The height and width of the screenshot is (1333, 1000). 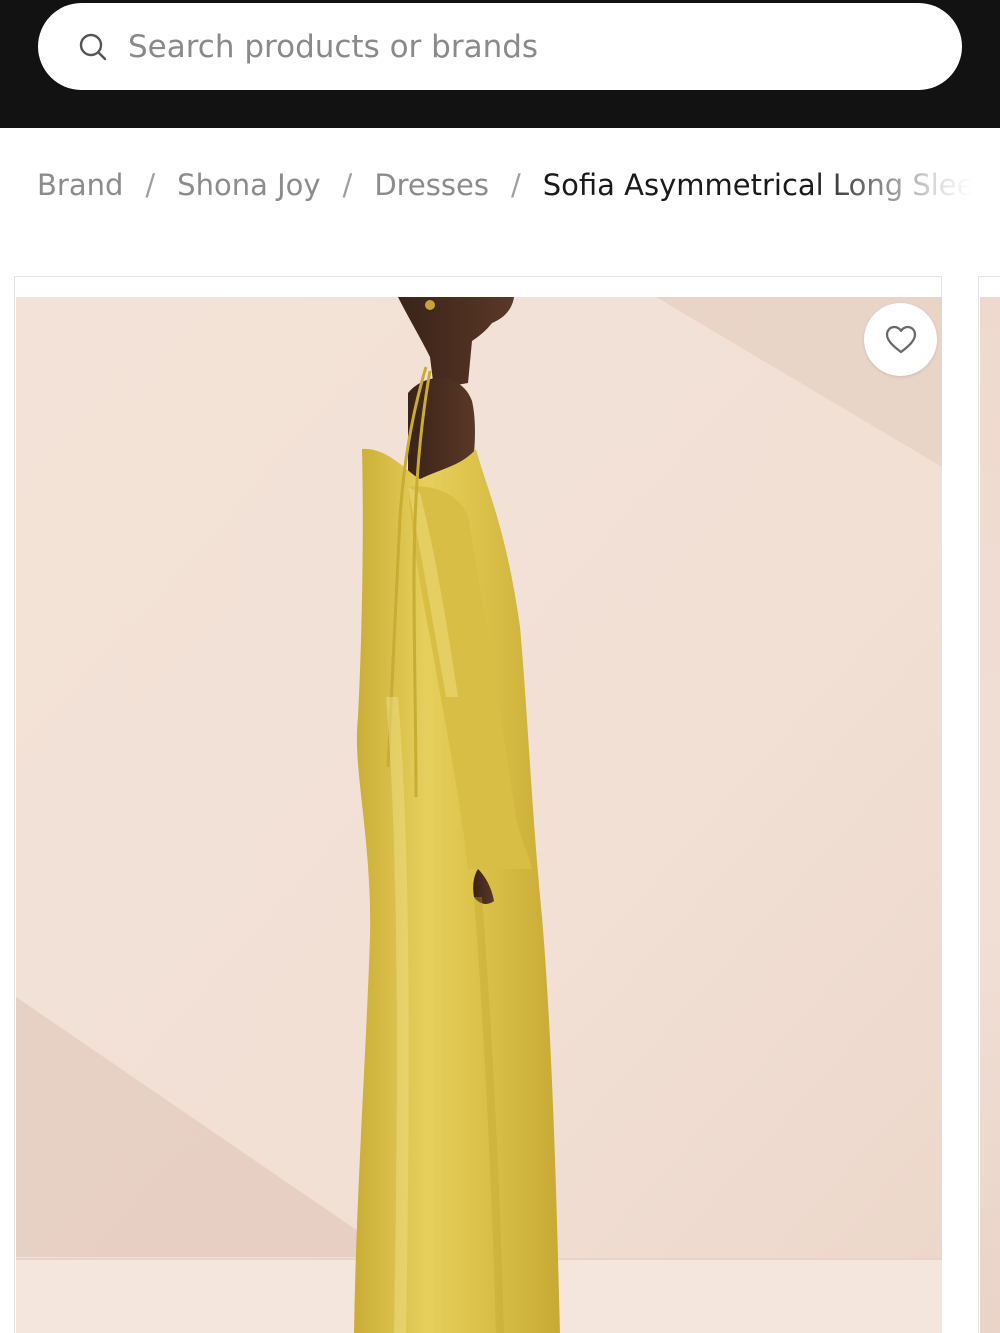 I want to click on breadcrumb-link-shona-joy: Shona Joy, so click(x=248, y=185).